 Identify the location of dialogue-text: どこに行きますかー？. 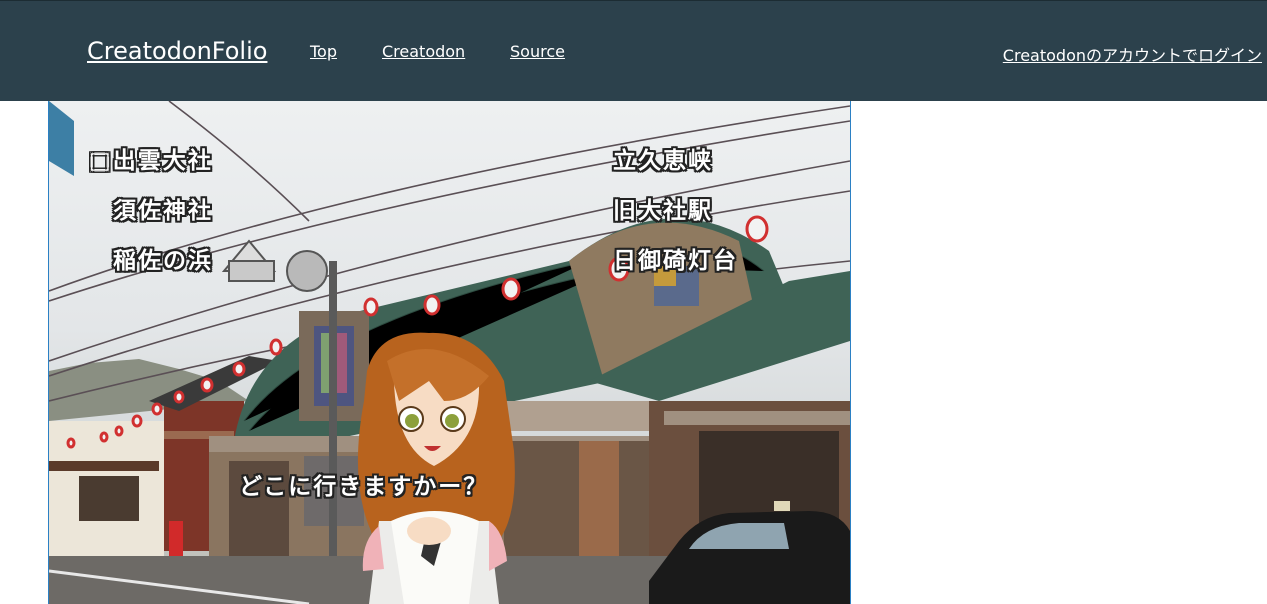
(364, 487).